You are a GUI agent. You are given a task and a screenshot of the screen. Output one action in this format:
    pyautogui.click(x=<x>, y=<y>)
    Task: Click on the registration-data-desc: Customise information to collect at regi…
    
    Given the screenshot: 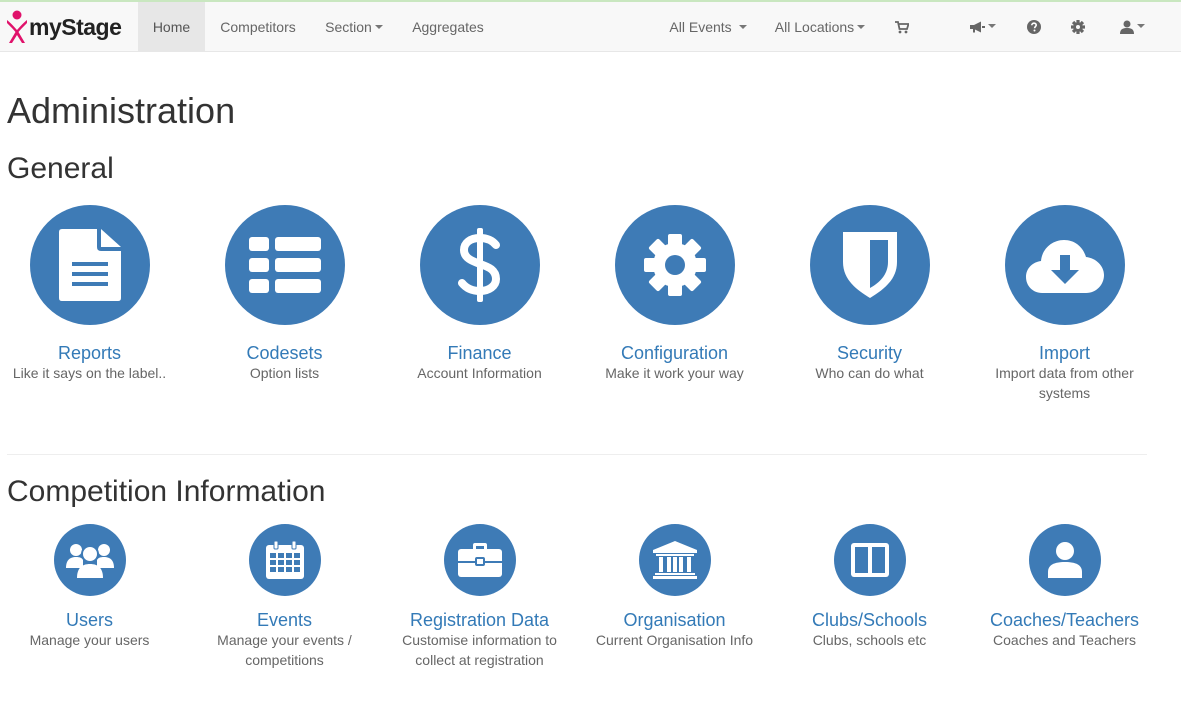 What is the action you would take?
    pyautogui.click(x=479, y=650)
    